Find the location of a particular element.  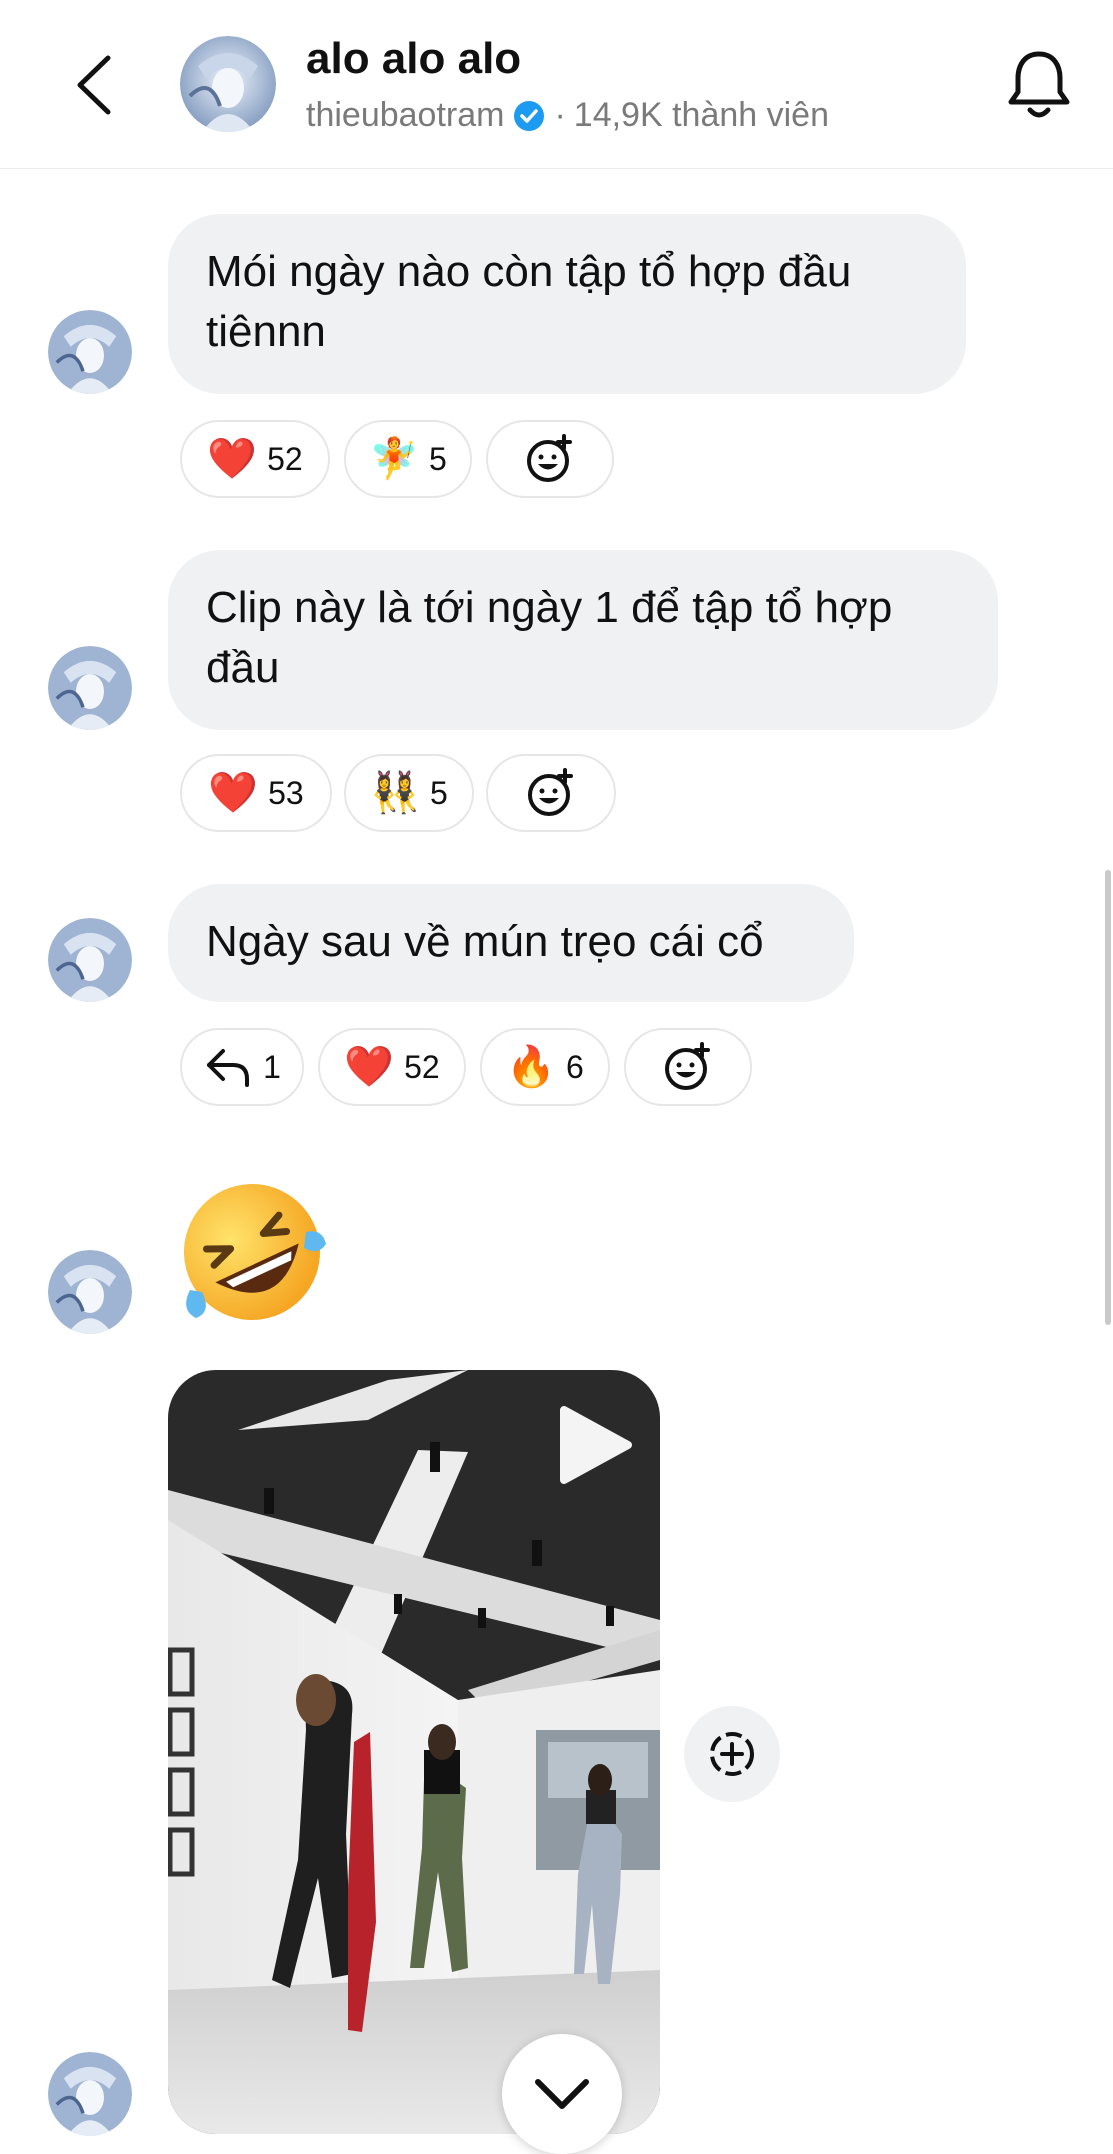

scrollbar is located at coordinates (1108, 1097).